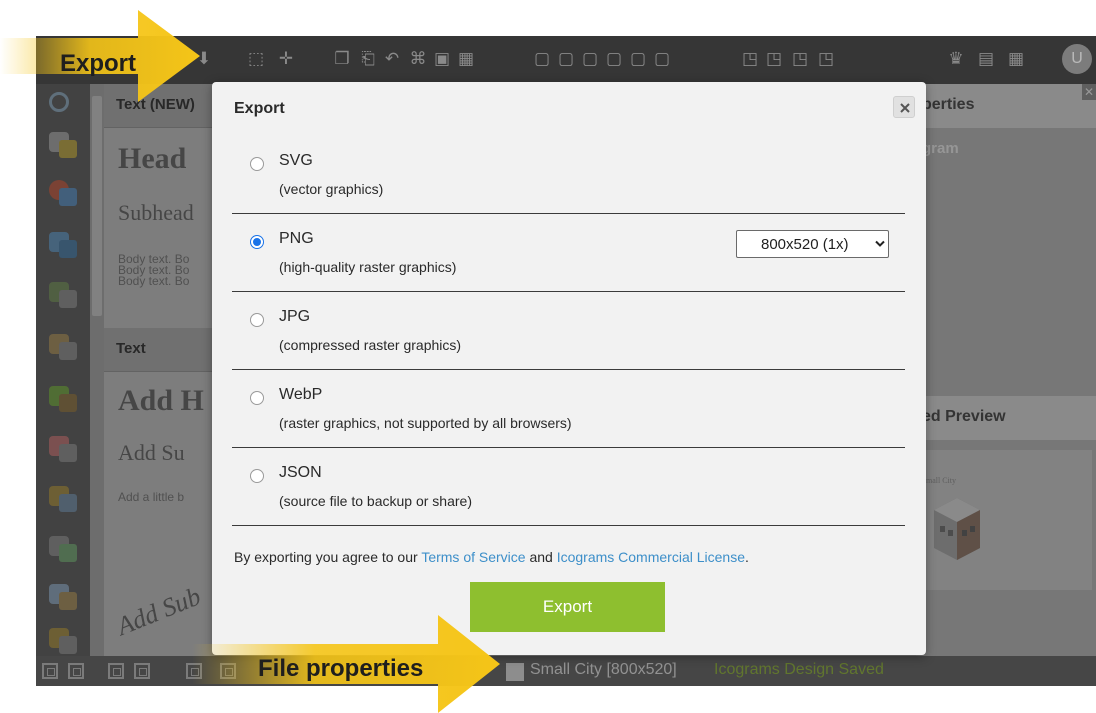  I want to click on option-name: JPG, so click(295, 316).